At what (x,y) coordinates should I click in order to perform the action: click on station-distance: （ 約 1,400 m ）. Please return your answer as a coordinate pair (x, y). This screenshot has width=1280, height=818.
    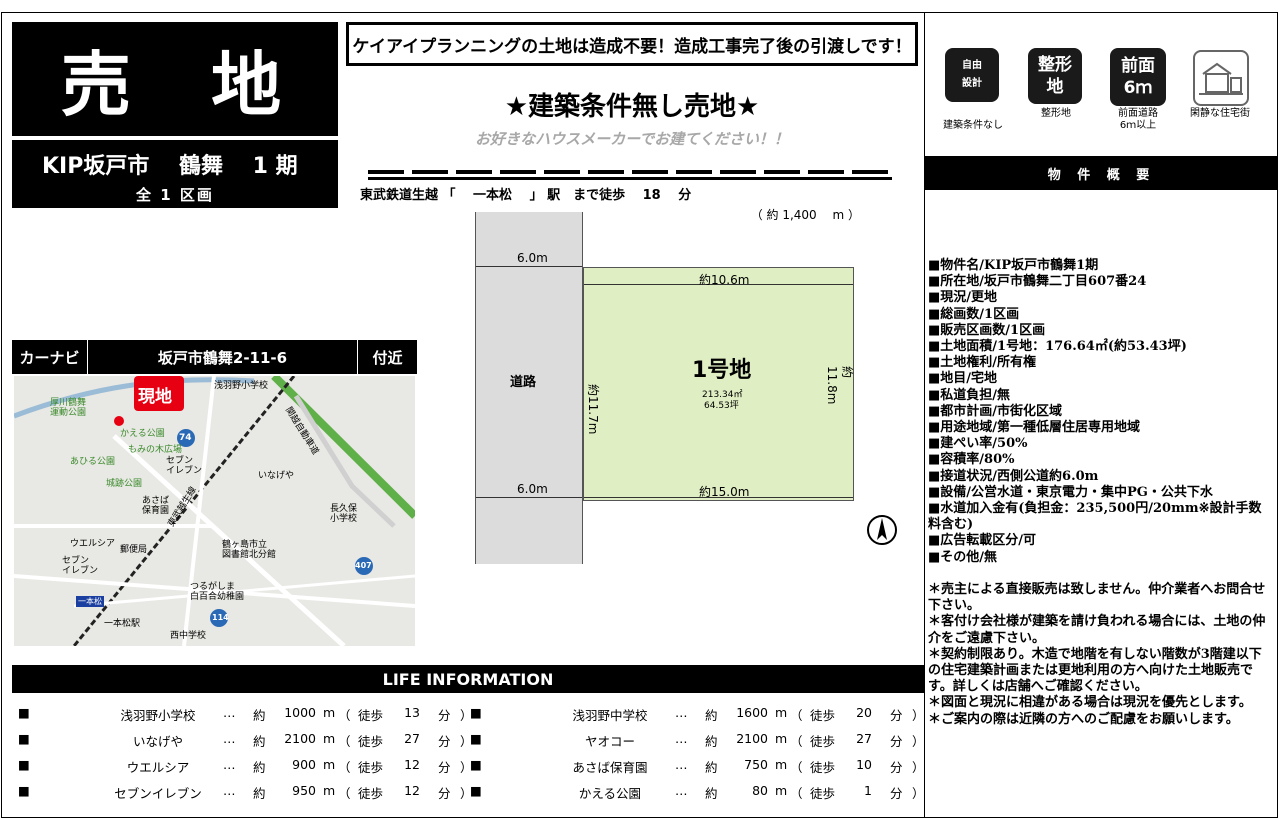
    Looking at the image, I should click on (805, 215).